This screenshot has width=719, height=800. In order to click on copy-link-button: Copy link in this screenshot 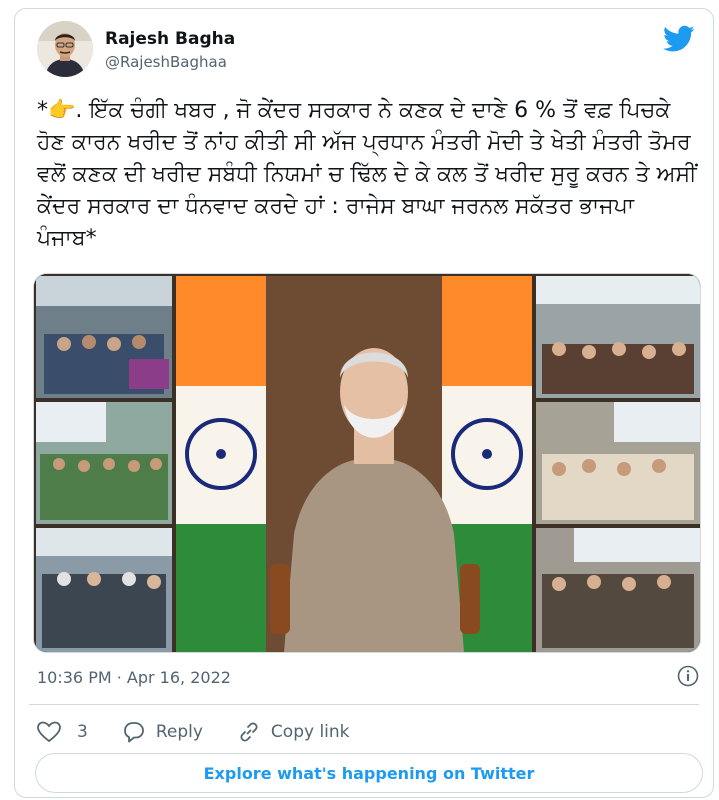, I will do `click(293, 732)`.